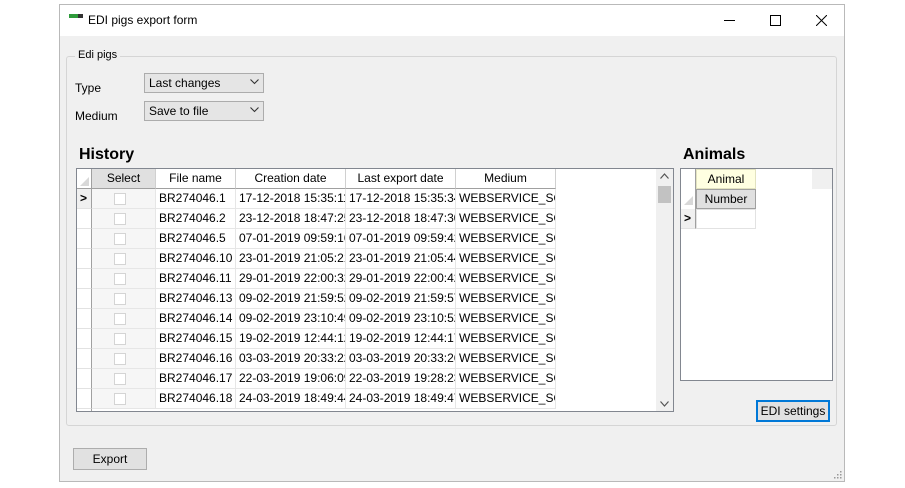 This screenshot has width=905, height=488. I want to click on file-name-cell: BR274046.13, so click(196, 299).